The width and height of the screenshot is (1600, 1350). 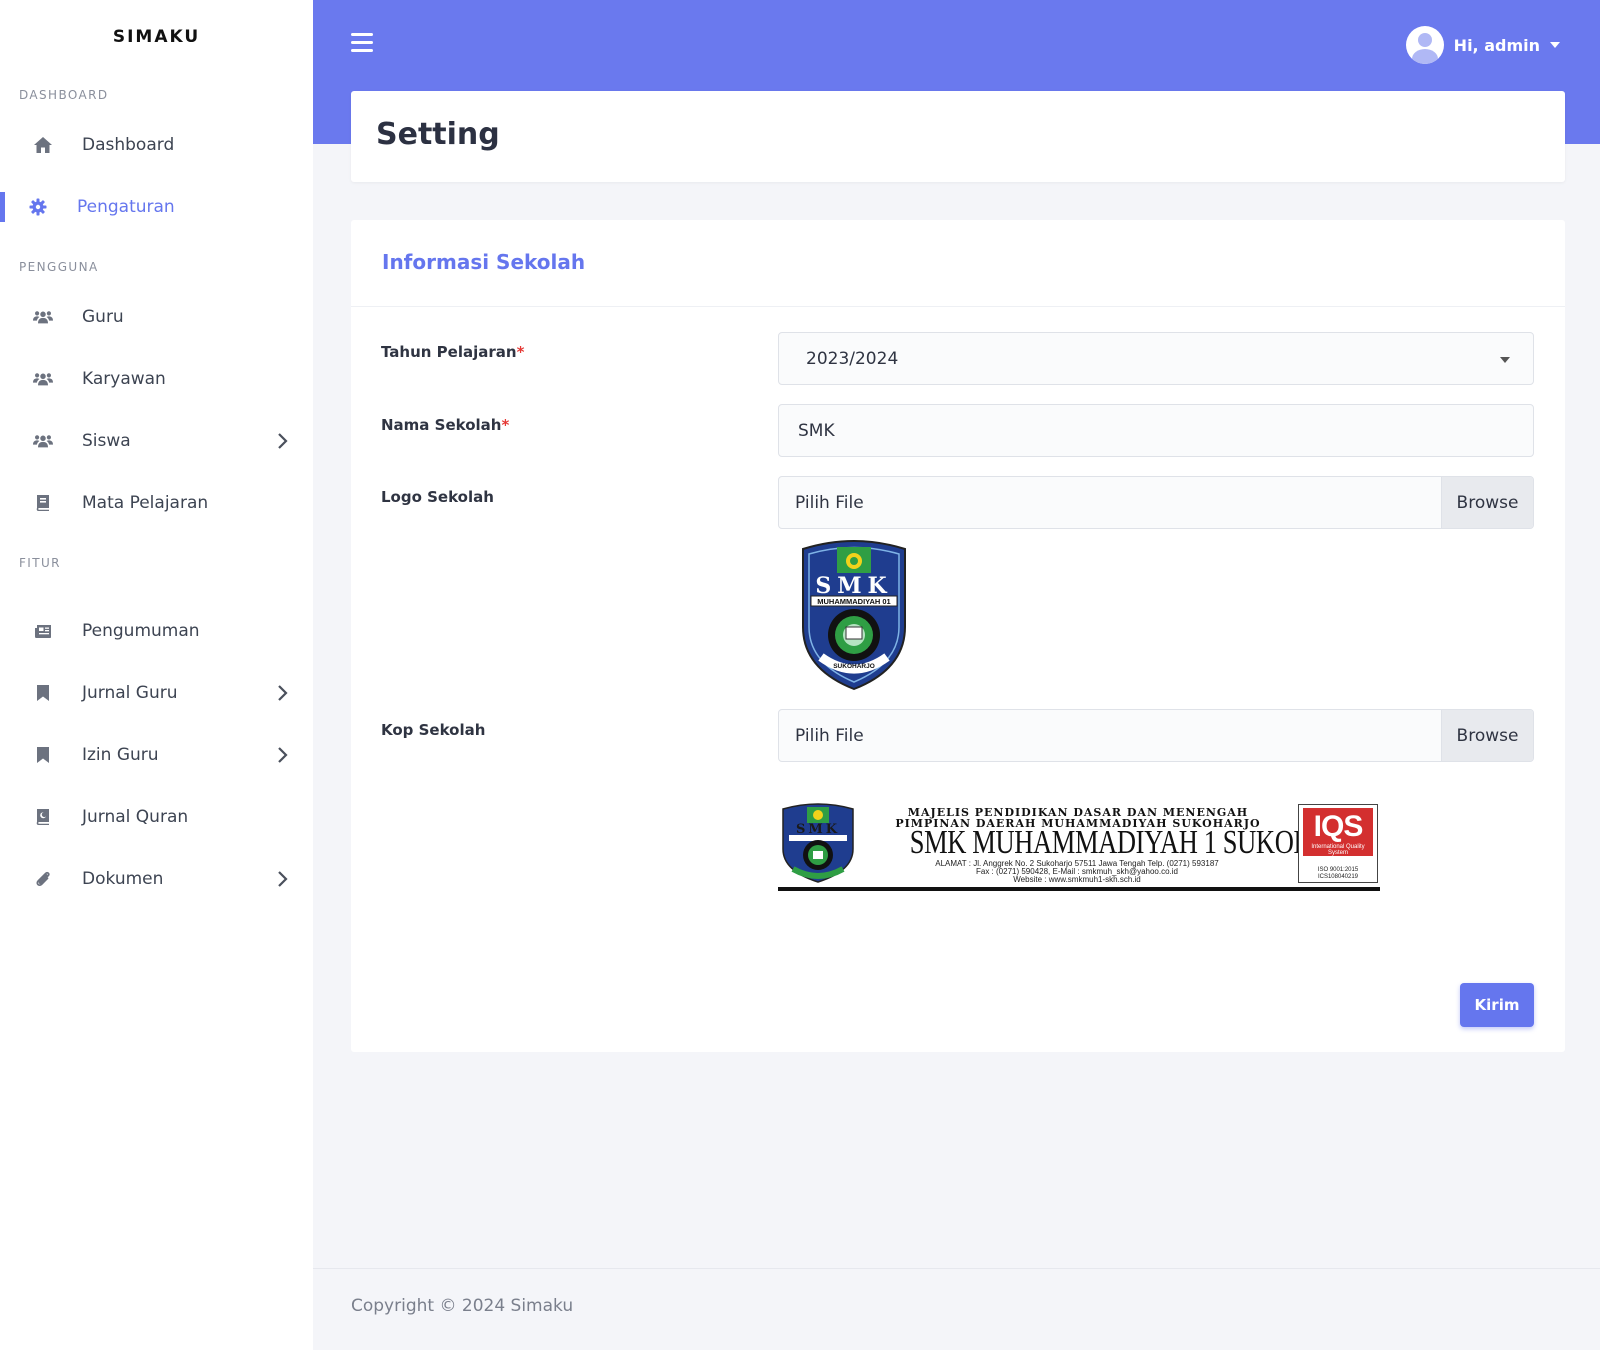 What do you see at coordinates (141, 631) in the screenshot?
I see `sidebar-item-label: Pengumuman` at bounding box center [141, 631].